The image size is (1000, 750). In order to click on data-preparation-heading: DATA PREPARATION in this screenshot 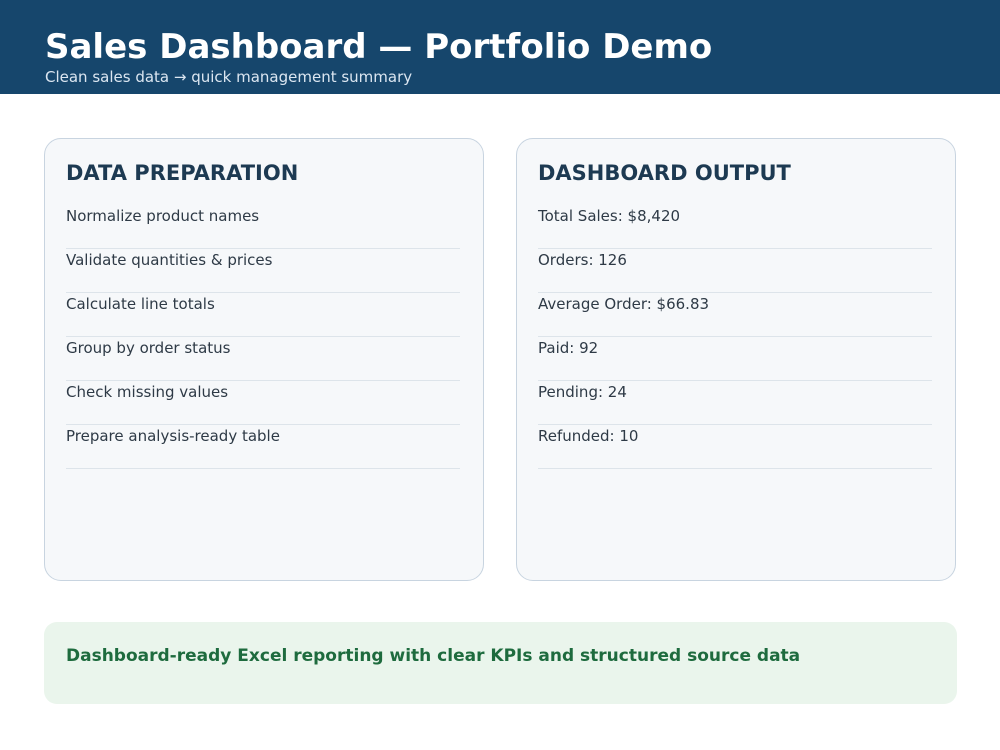, I will do `click(182, 173)`.